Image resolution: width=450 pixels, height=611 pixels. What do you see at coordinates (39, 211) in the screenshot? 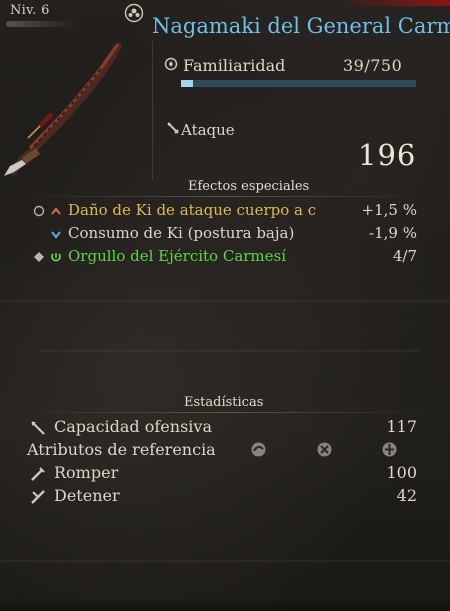
I see `effect-slot-icon` at bounding box center [39, 211].